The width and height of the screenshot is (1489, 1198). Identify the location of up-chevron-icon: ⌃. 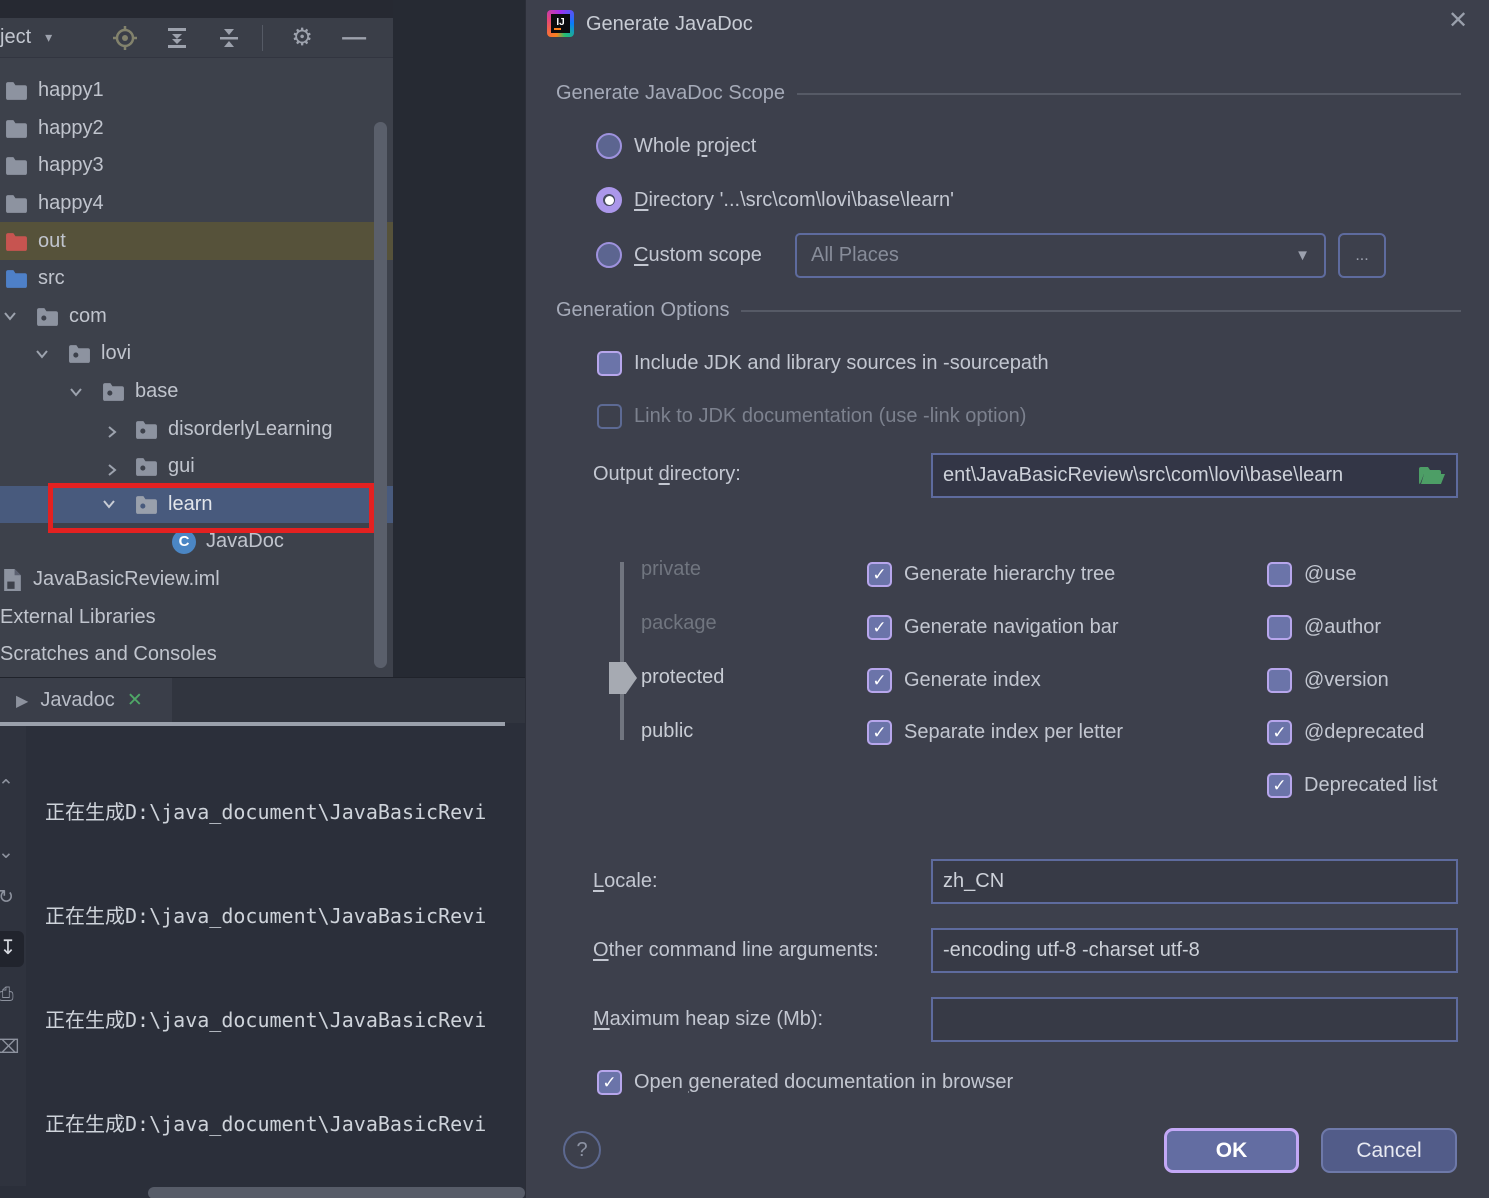
(10, 787).